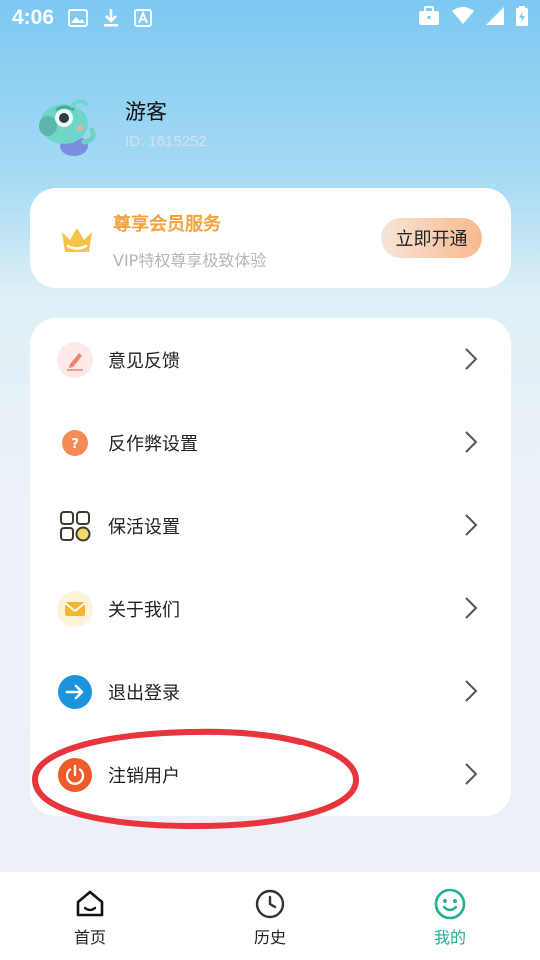 This screenshot has width=540, height=960. I want to click on status-bar: 4:06, so click(270, 18).